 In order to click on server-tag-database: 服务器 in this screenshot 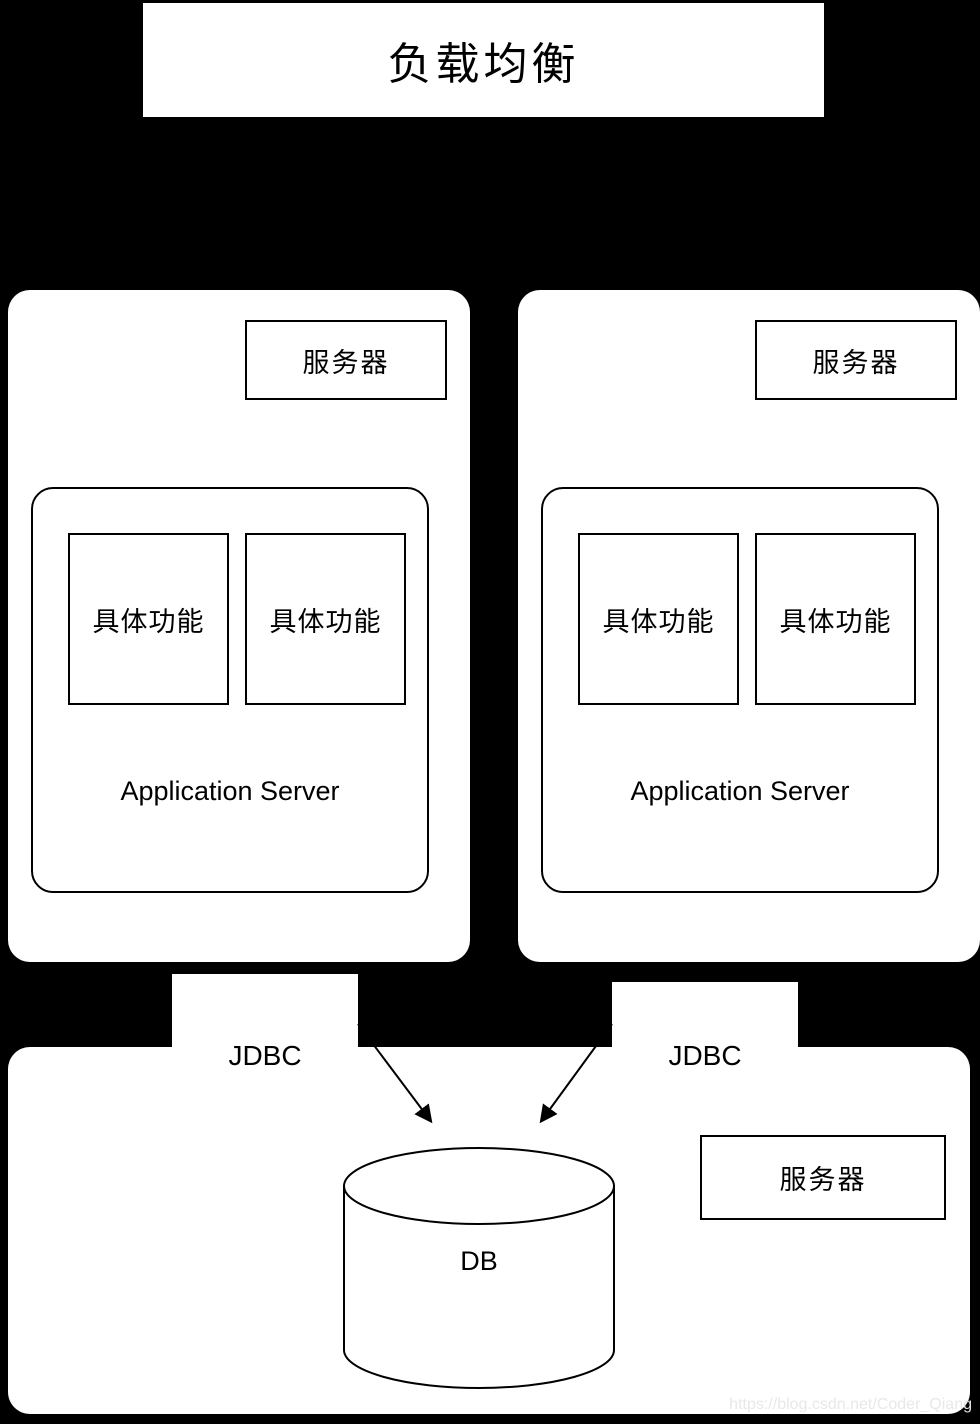, I will do `click(823, 1177)`.